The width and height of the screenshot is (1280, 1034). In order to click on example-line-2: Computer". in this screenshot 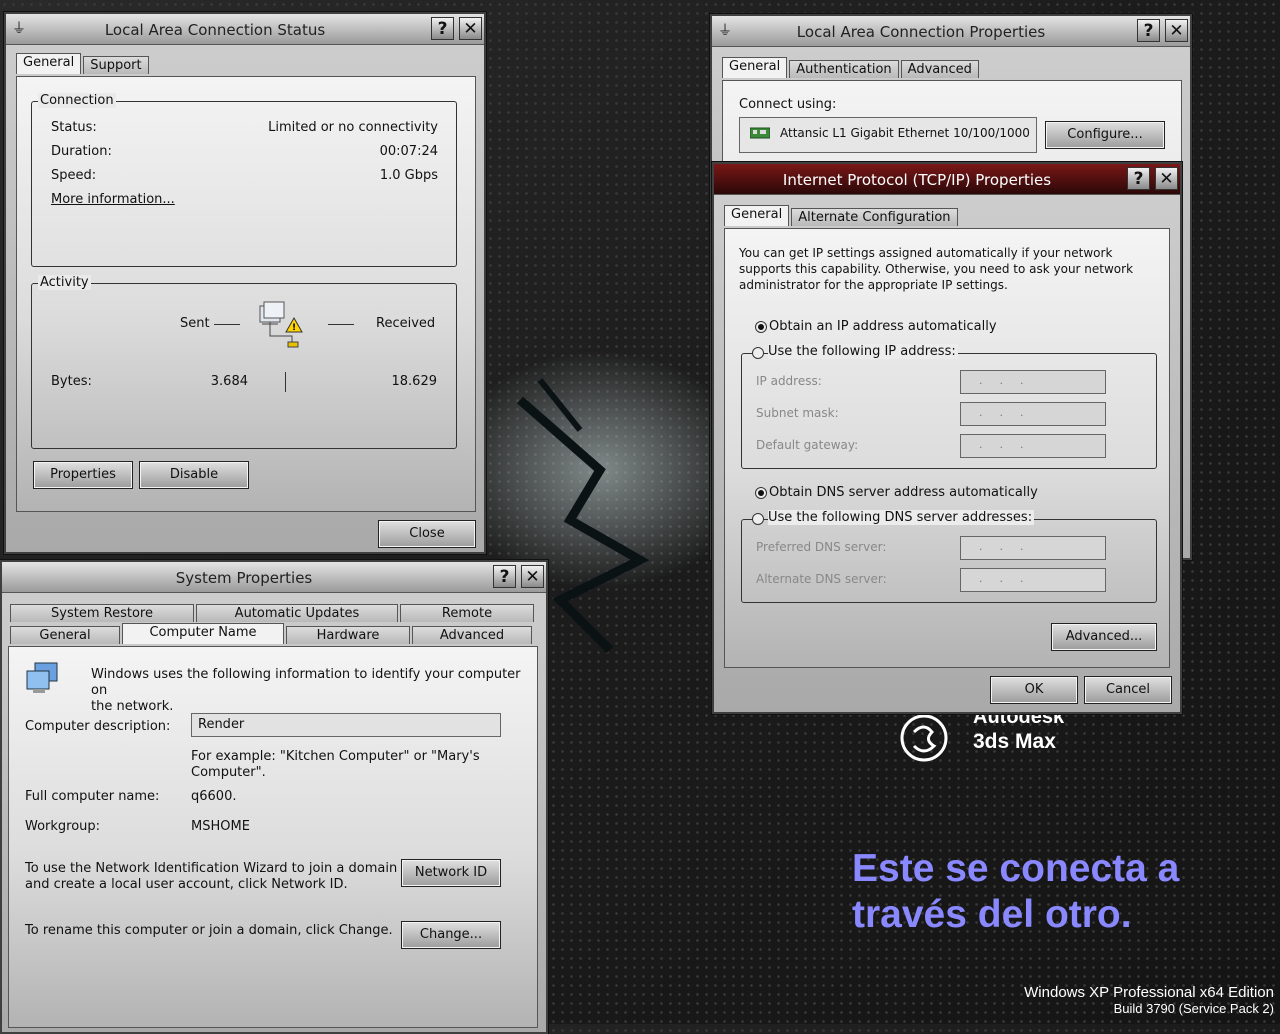, I will do `click(228, 772)`.